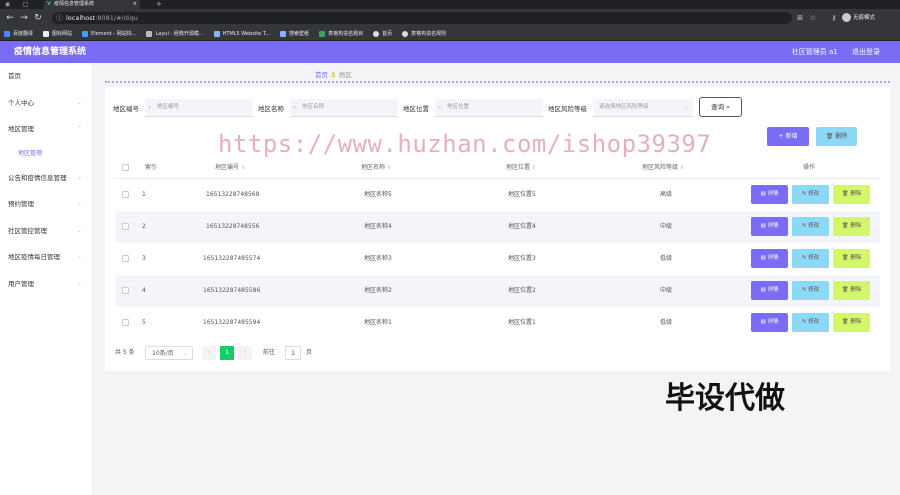 The height and width of the screenshot is (495, 900). What do you see at coordinates (295, 107) in the screenshot?
I see `search-icon: ⌕` at bounding box center [295, 107].